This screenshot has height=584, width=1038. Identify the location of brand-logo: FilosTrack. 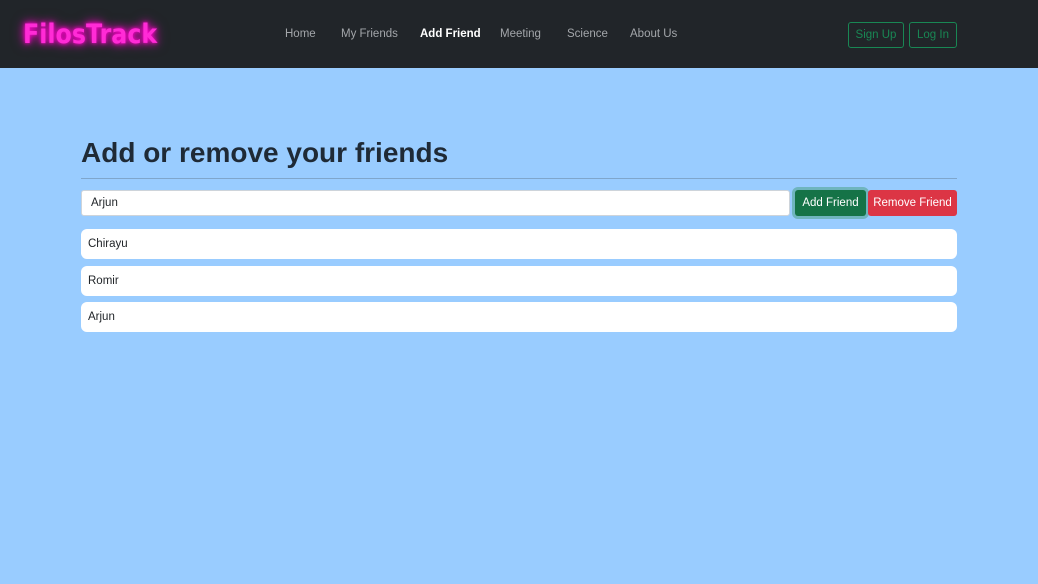
(90, 35).